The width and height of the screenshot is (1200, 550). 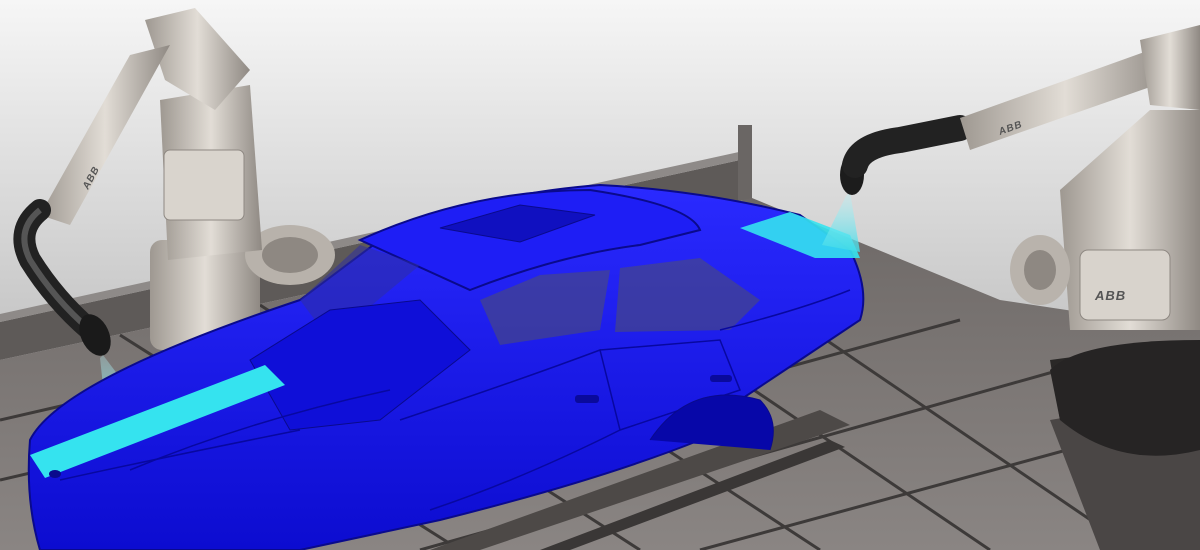 I want to click on right-robot-base-logo: ABB, so click(x=1110, y=295).